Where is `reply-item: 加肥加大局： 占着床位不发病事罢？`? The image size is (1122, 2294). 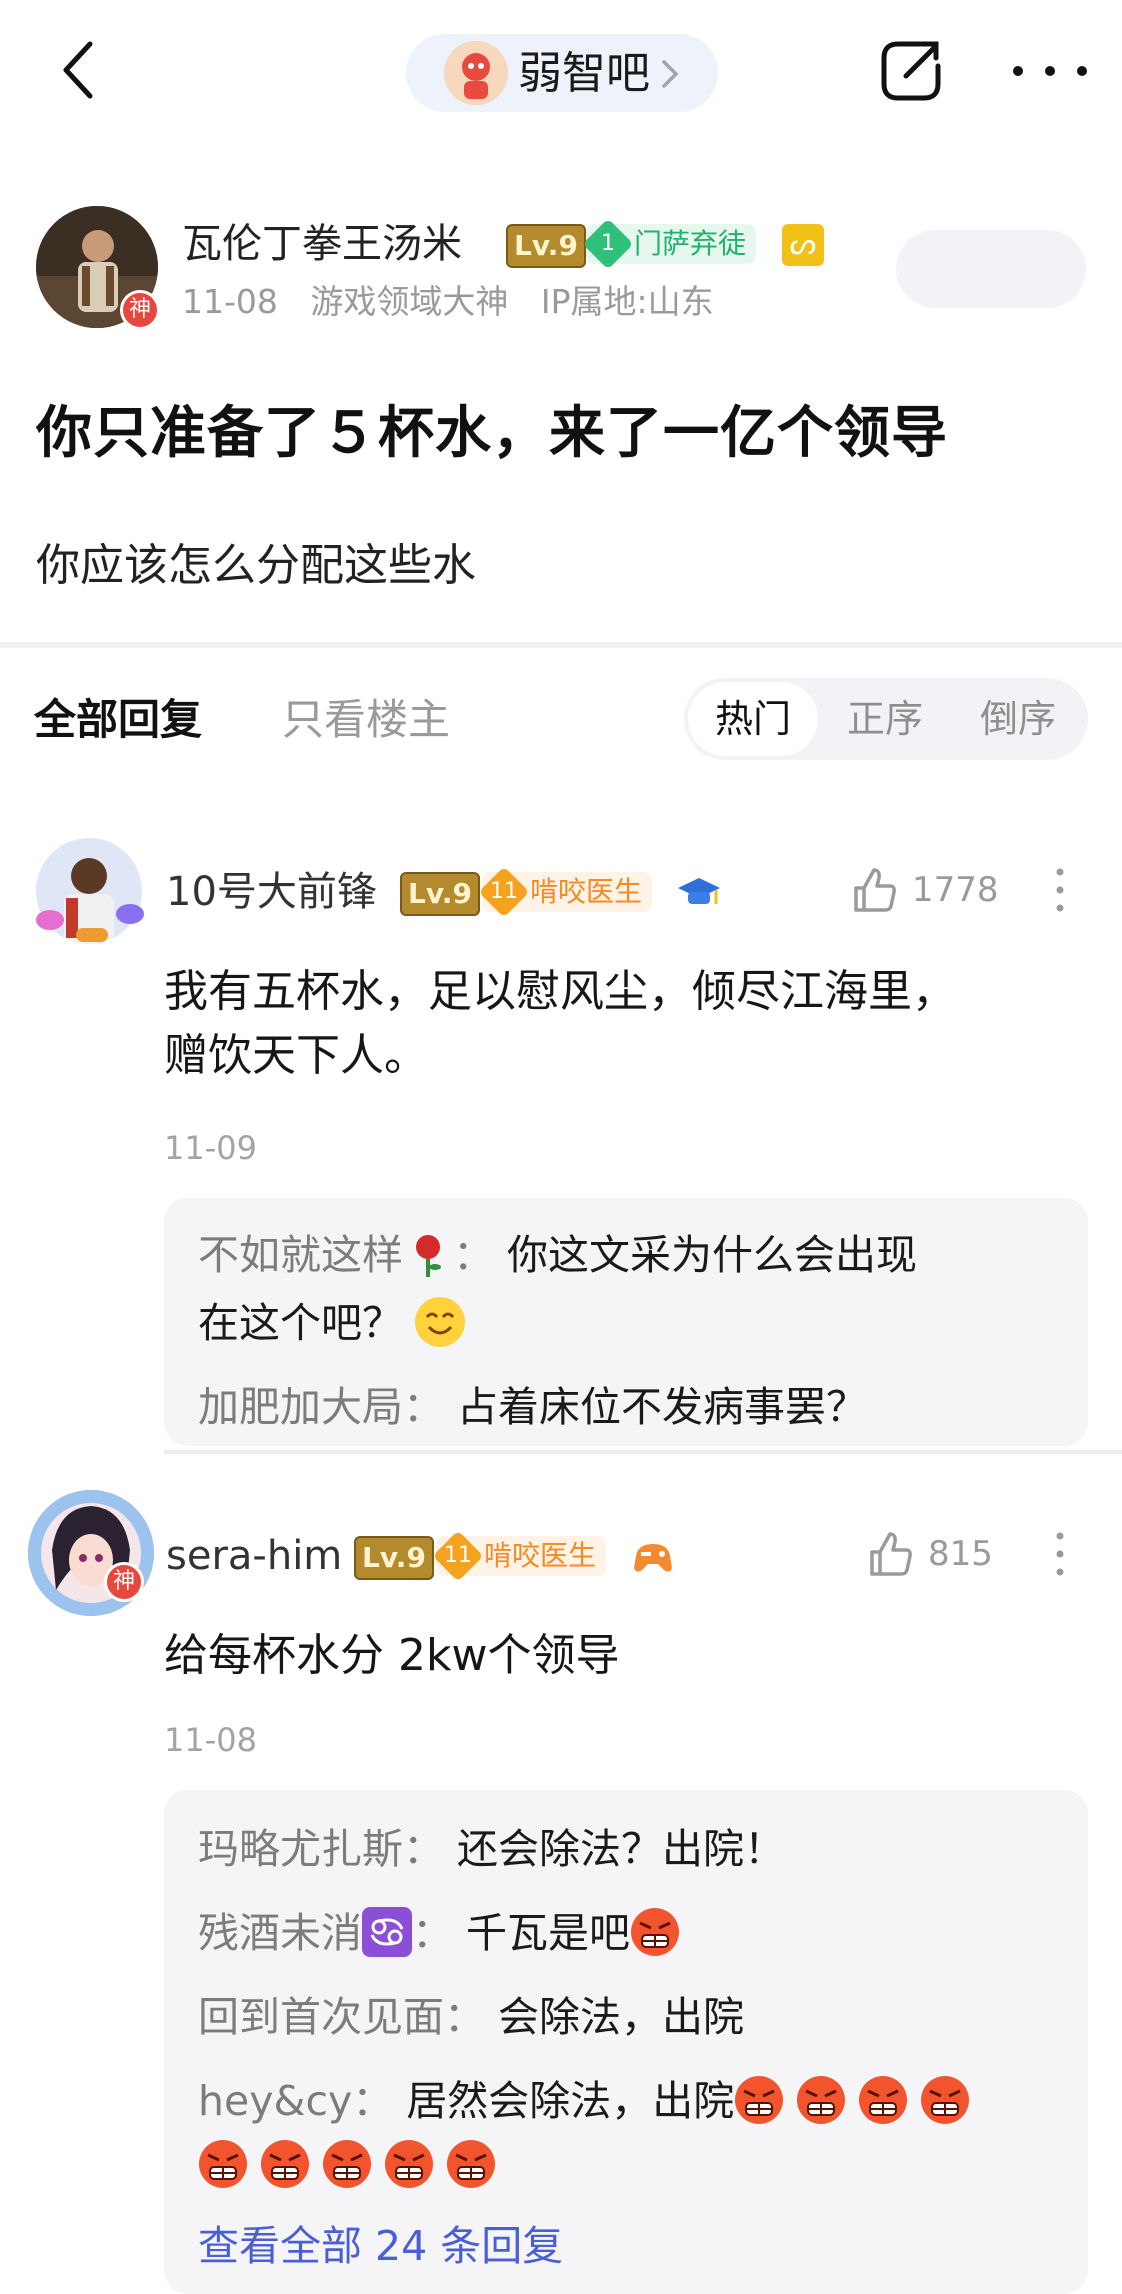
reply-item: 加肥加大局： 占着床位不发病事罢？ is located at coordinates (532, 1407).